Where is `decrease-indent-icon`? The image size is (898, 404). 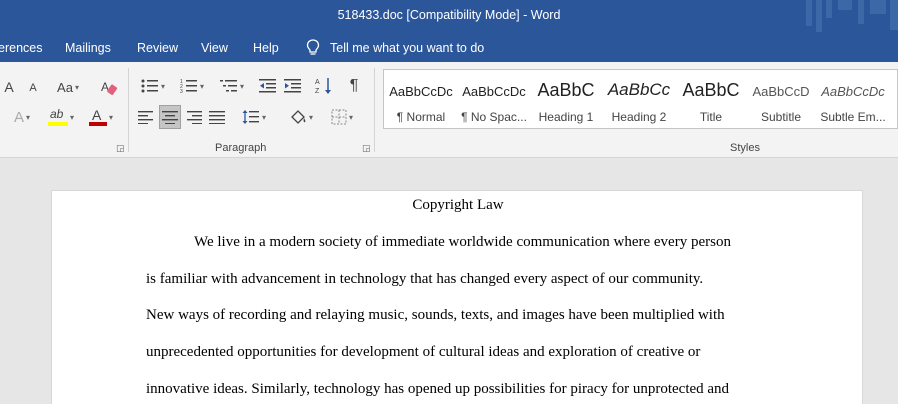
decrease-indent-icon is located at coordinates (267, 86).